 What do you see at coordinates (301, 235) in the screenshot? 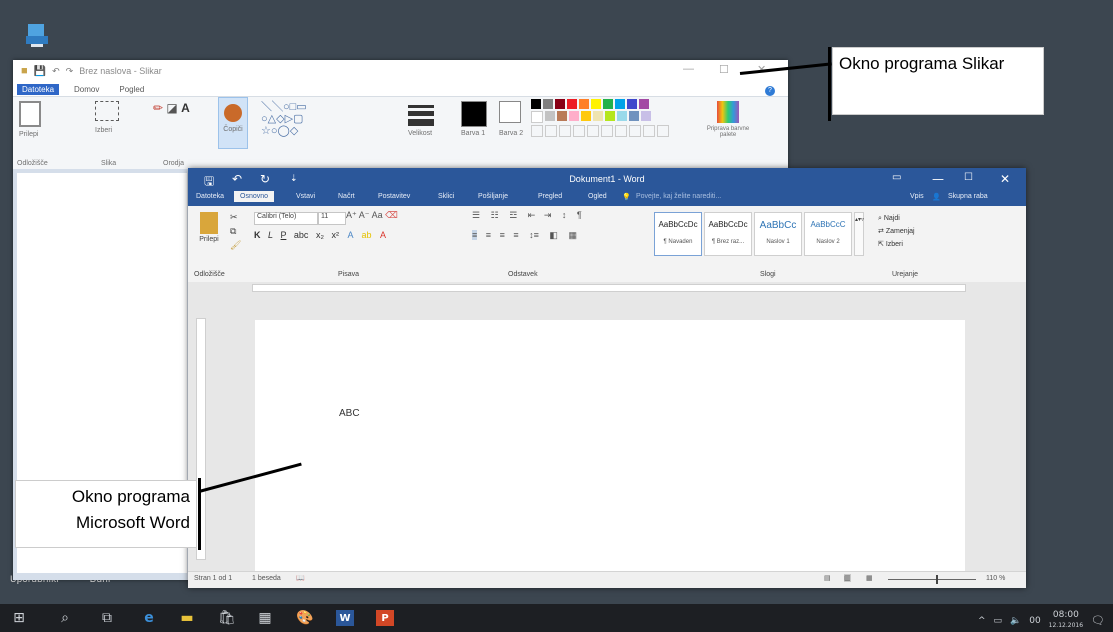
I see `strikethrough-icon: abc` at bounding box center [301, 235].